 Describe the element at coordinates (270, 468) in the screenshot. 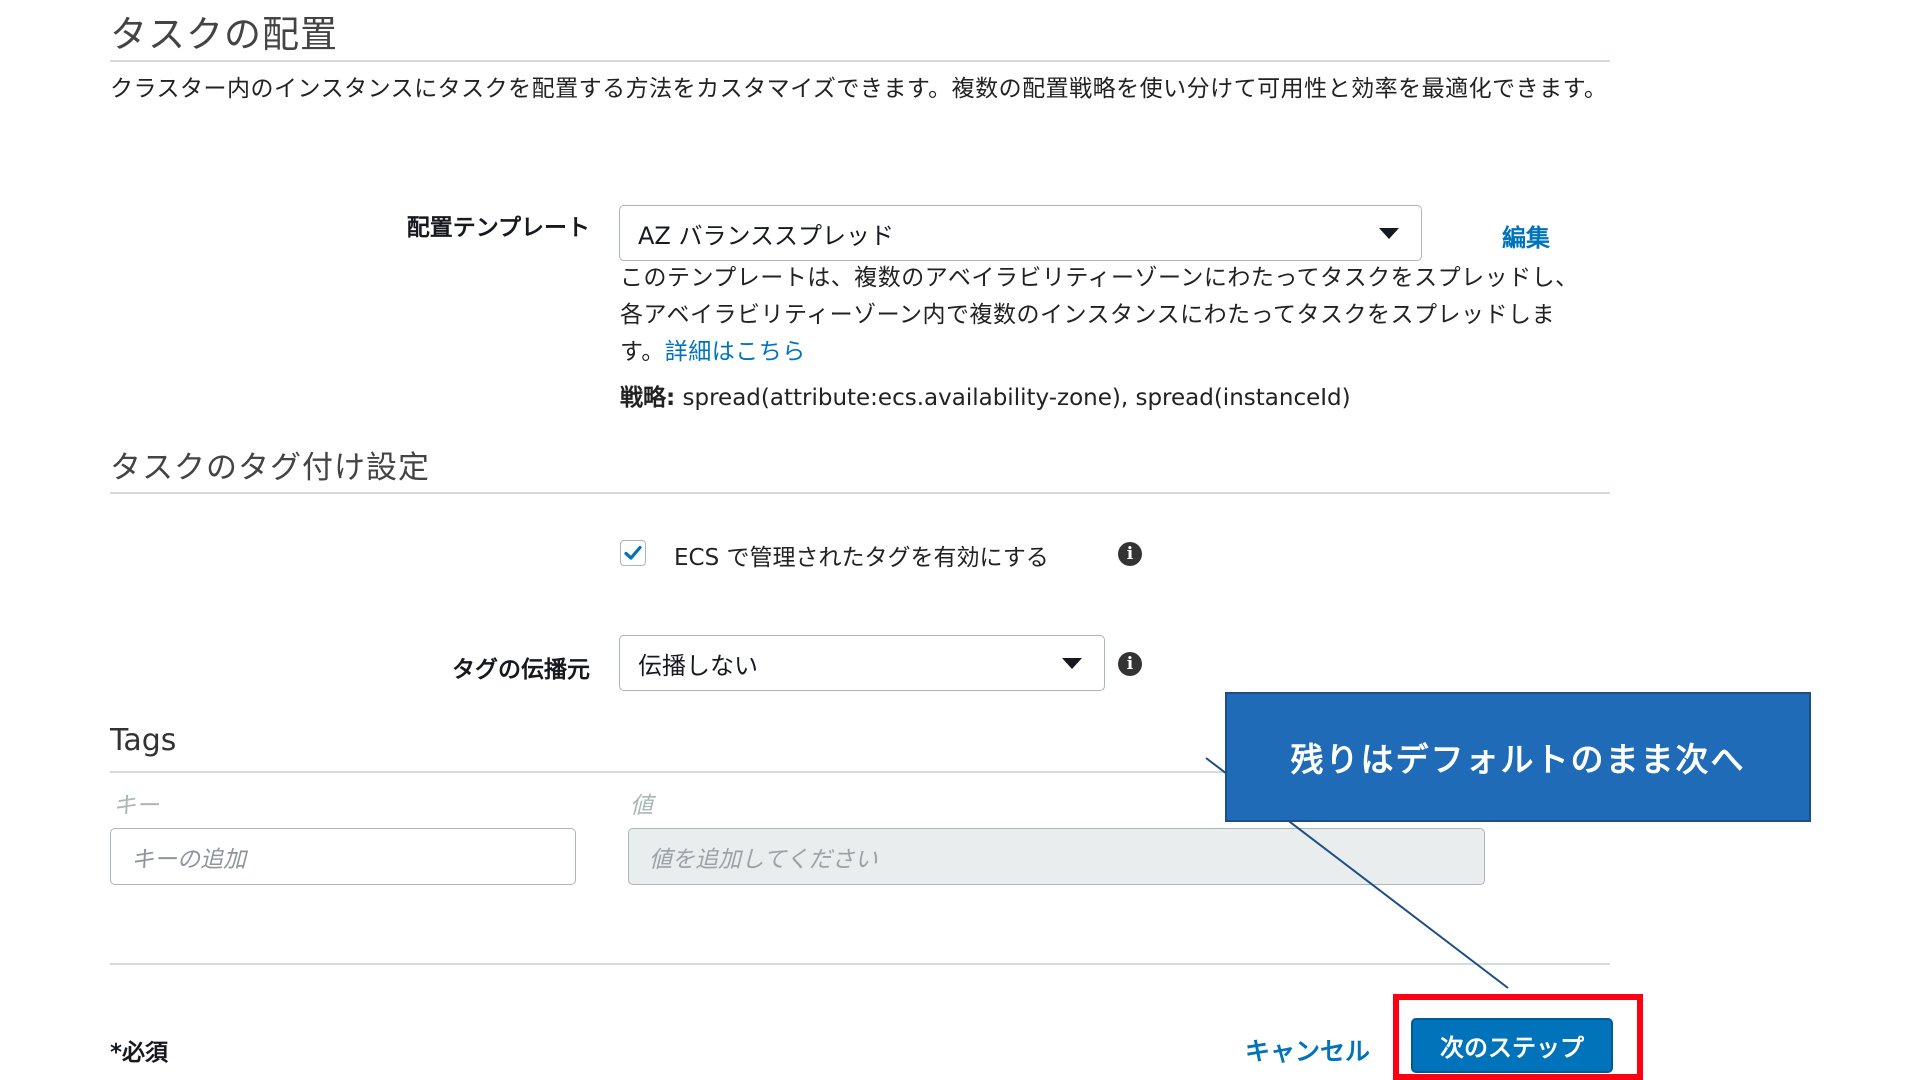

I see `tagging-title: タスクのタグ付け設定` at that location.